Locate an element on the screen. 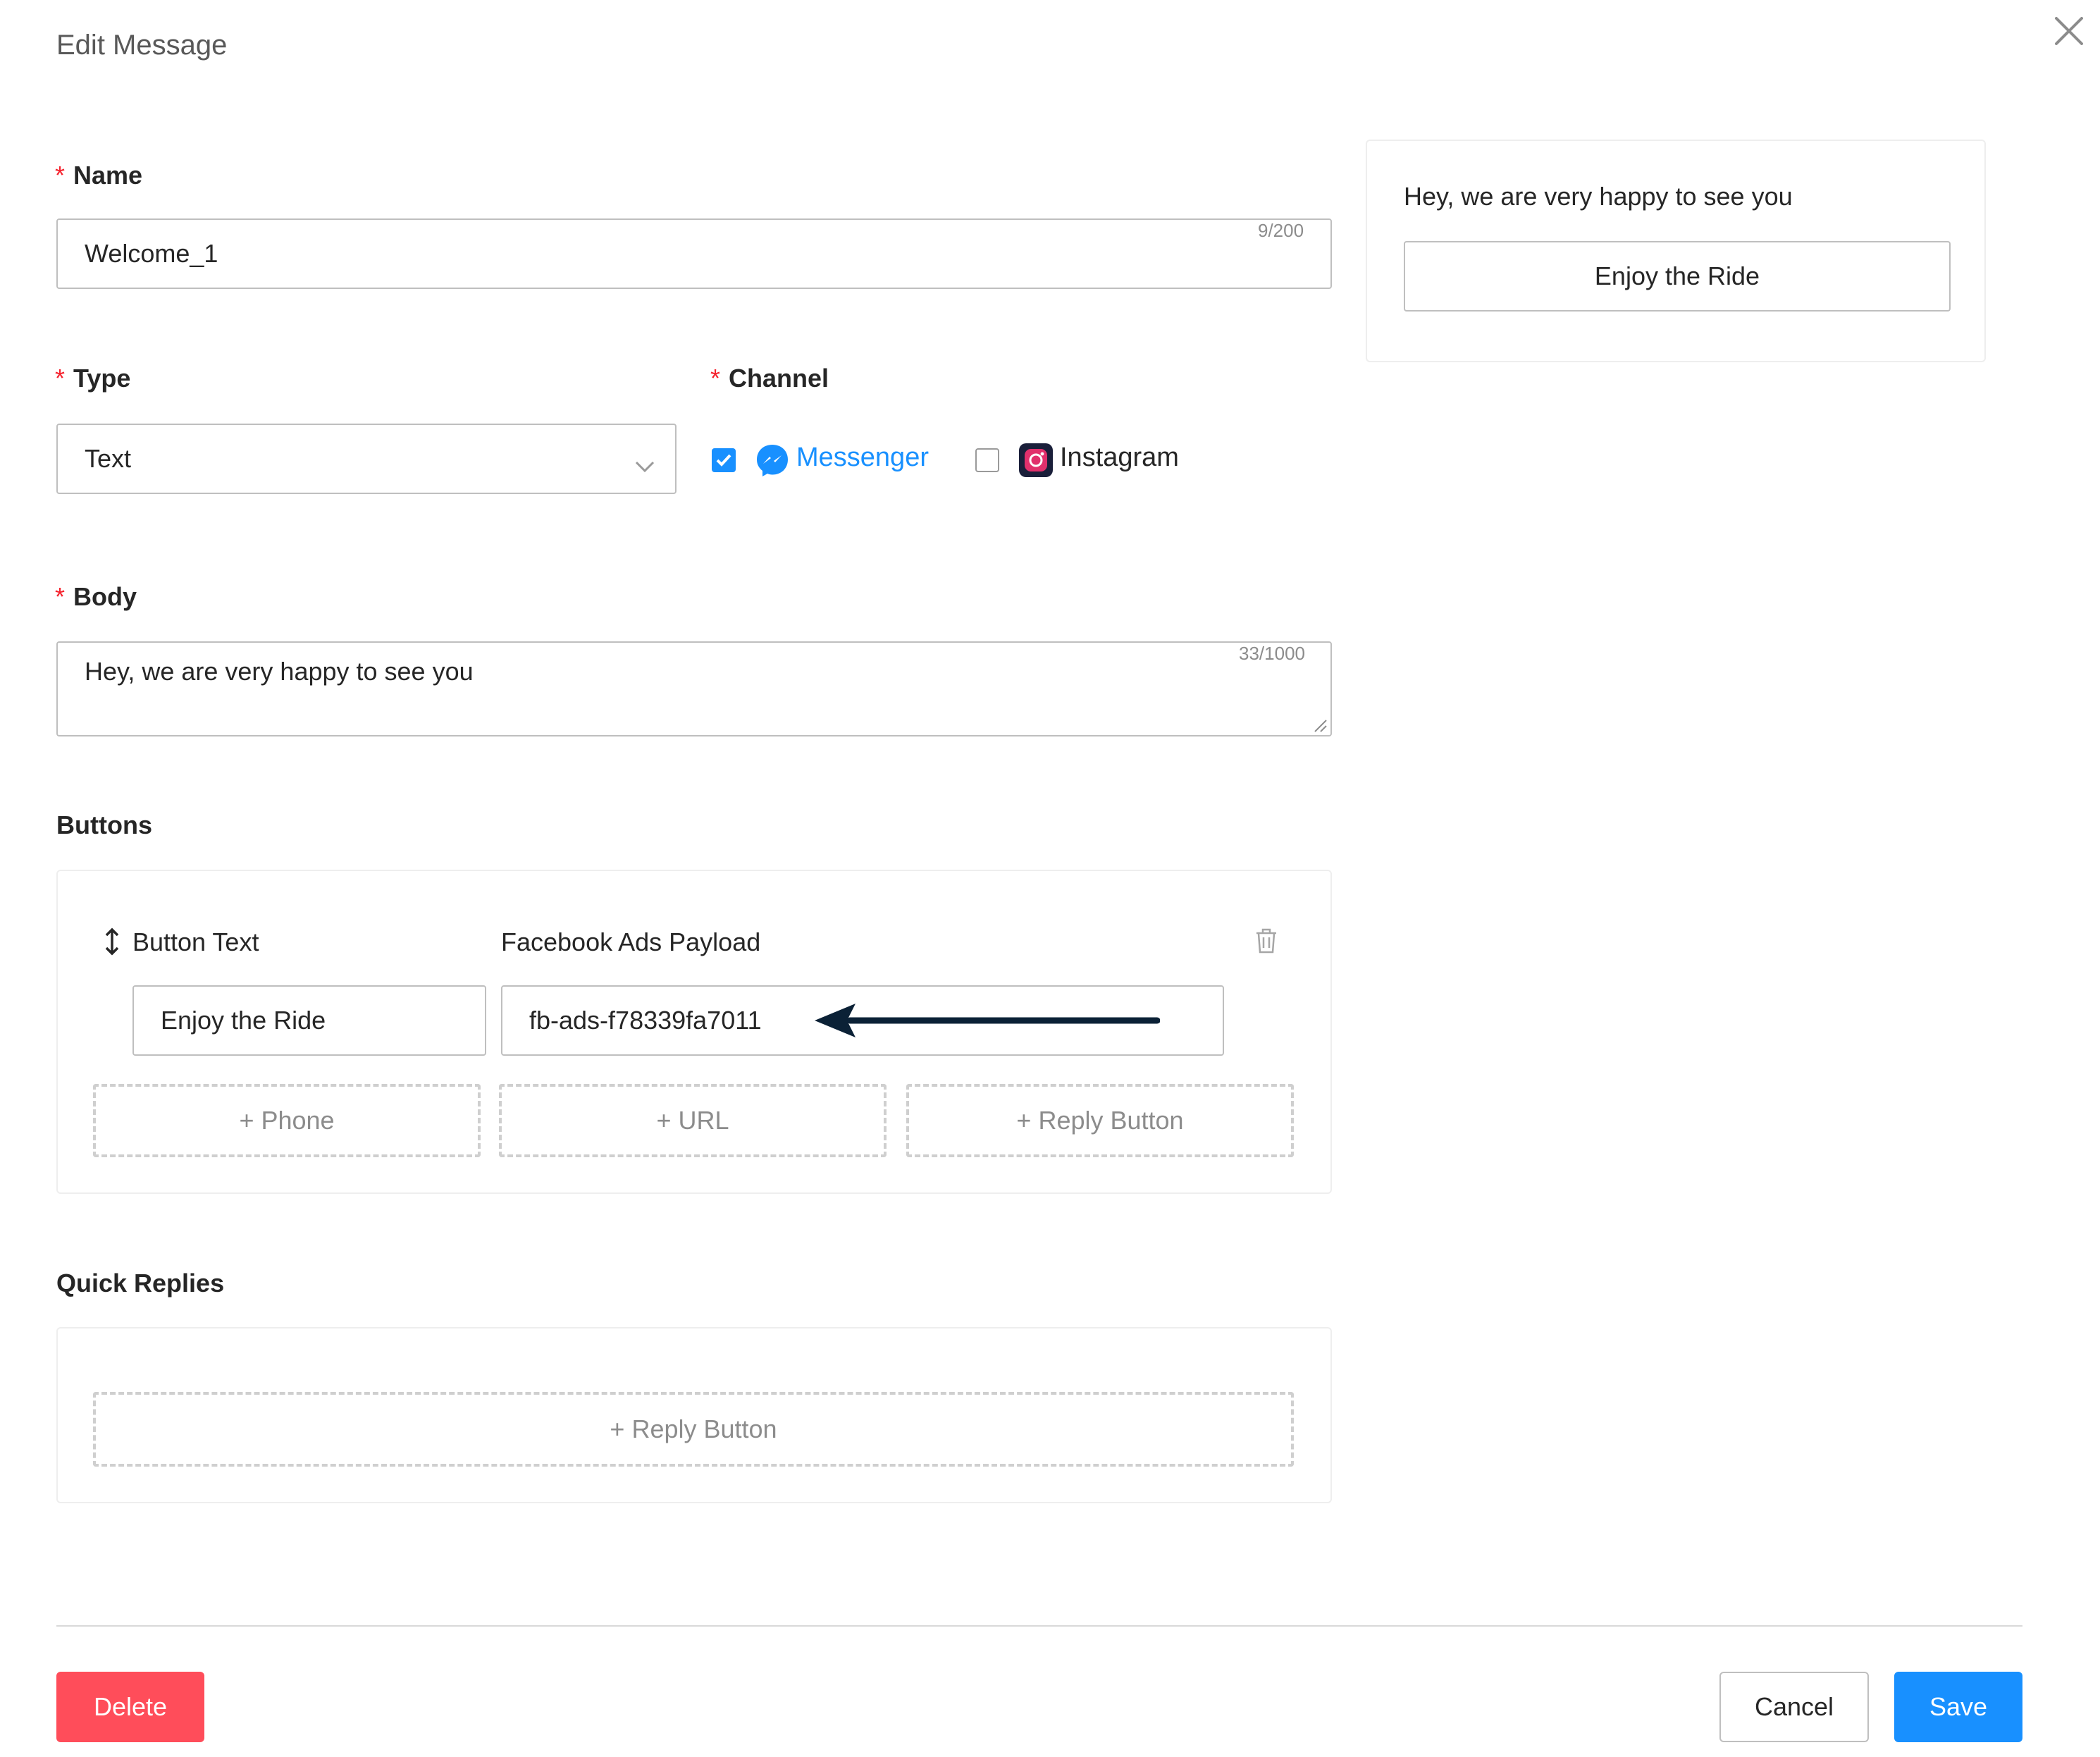 This screenshot has width=2100, height=1757. preview-message: Hey, we are very happy to see you is located at coordinates (1598, 196).